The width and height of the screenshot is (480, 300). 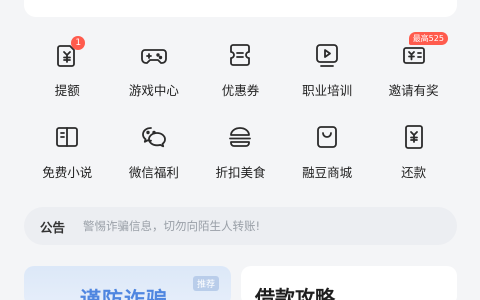 I want to click on grid-item-label: 微信福利, so click(x=153, y=172).